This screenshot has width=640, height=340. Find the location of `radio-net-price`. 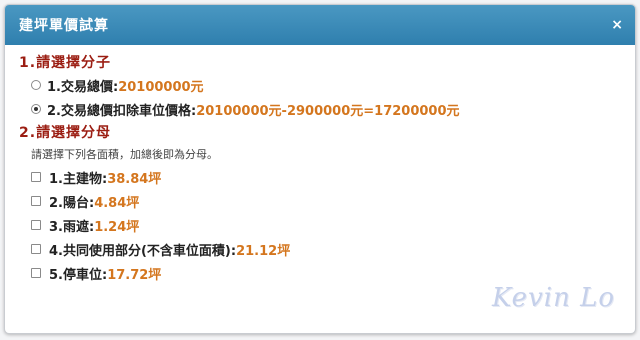

radio-net-price is located at coordinates (36, 109).